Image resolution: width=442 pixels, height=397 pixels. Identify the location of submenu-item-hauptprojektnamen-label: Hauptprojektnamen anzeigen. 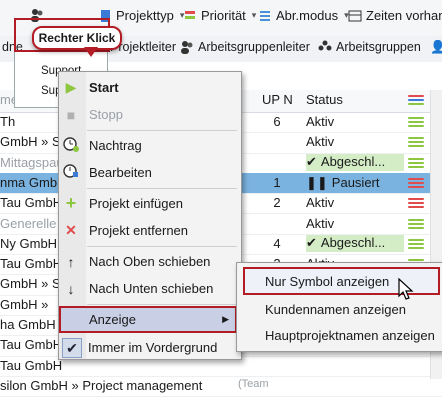
(350, 335).